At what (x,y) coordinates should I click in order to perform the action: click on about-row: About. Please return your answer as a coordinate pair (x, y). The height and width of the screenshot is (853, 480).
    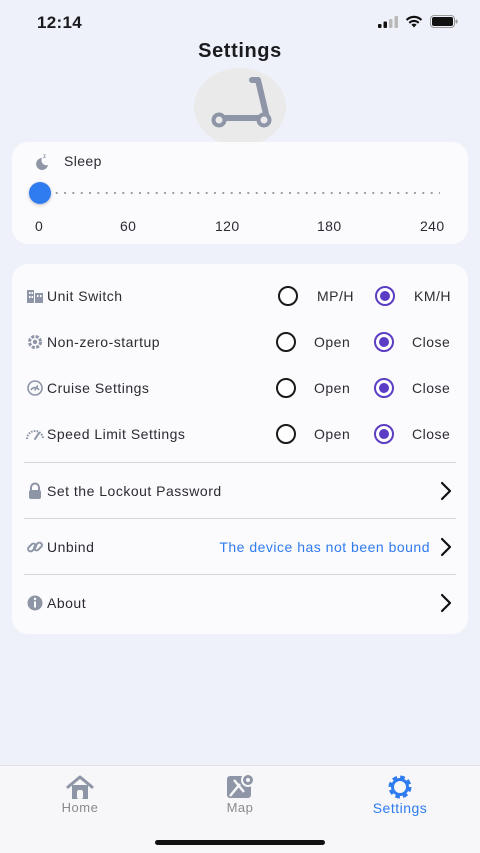
    Looking at the image, I should click on (240, 603).